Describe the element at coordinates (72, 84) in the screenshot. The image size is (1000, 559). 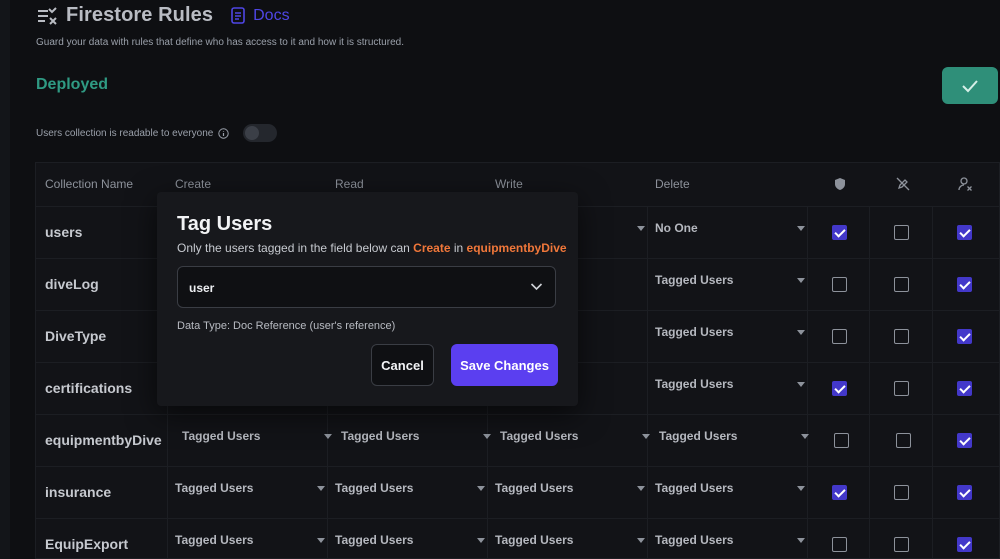
I see `deployed-status: Deployed` at that location.